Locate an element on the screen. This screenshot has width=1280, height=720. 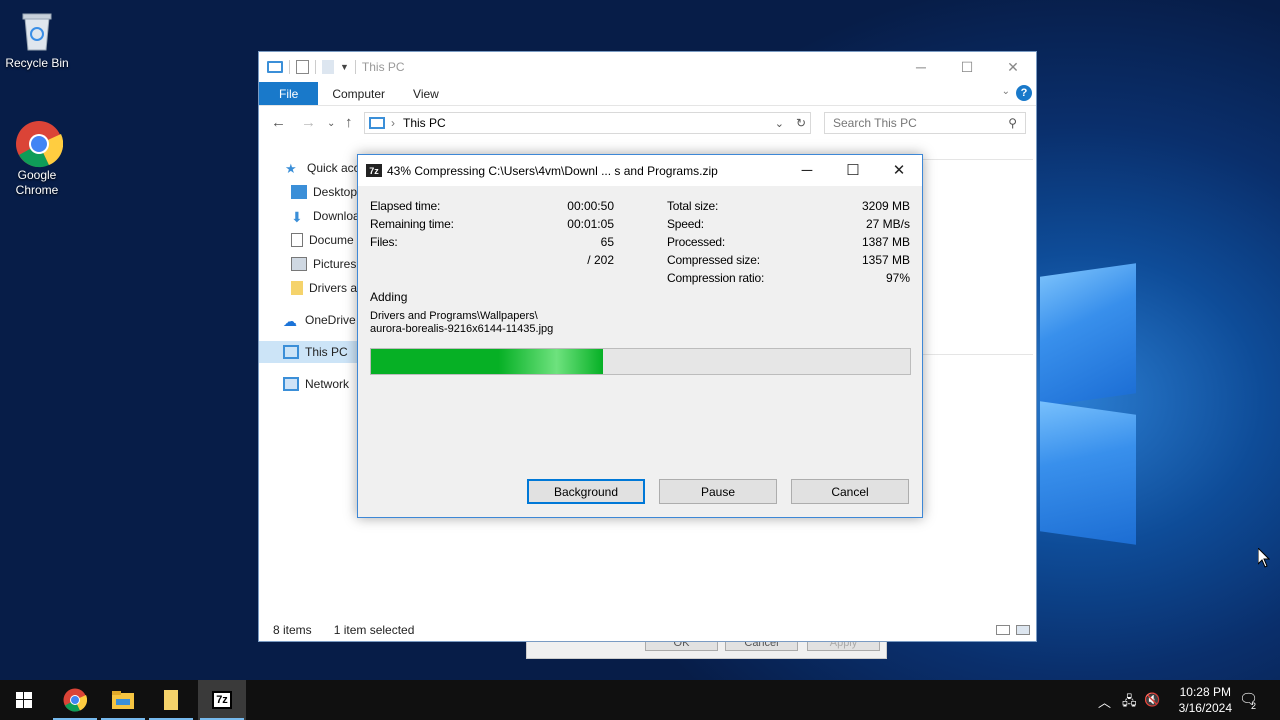
view-toggle is located at coordinates (1013, 630).